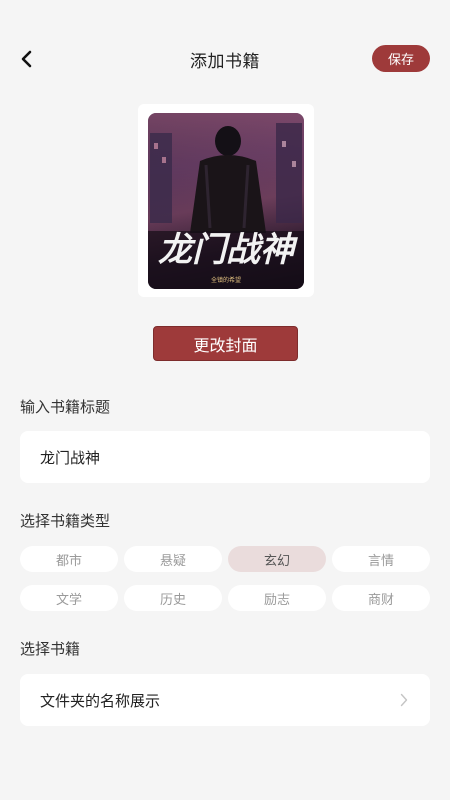 The width and height of the screenshot is (450, 800). Describe the element at coordinates (100, 700) in the screenshot. I see `book-select-value: 文件夹的名称展示` at that location.